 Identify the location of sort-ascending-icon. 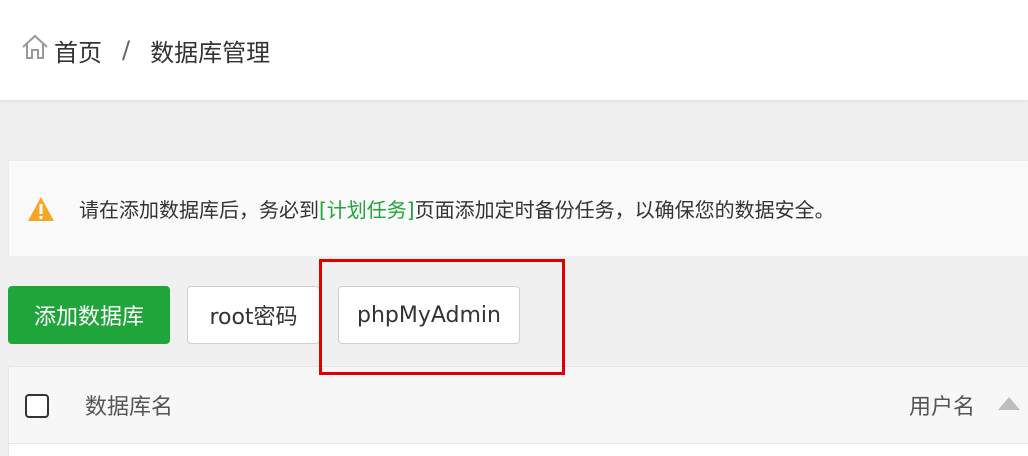
(1009, 403).